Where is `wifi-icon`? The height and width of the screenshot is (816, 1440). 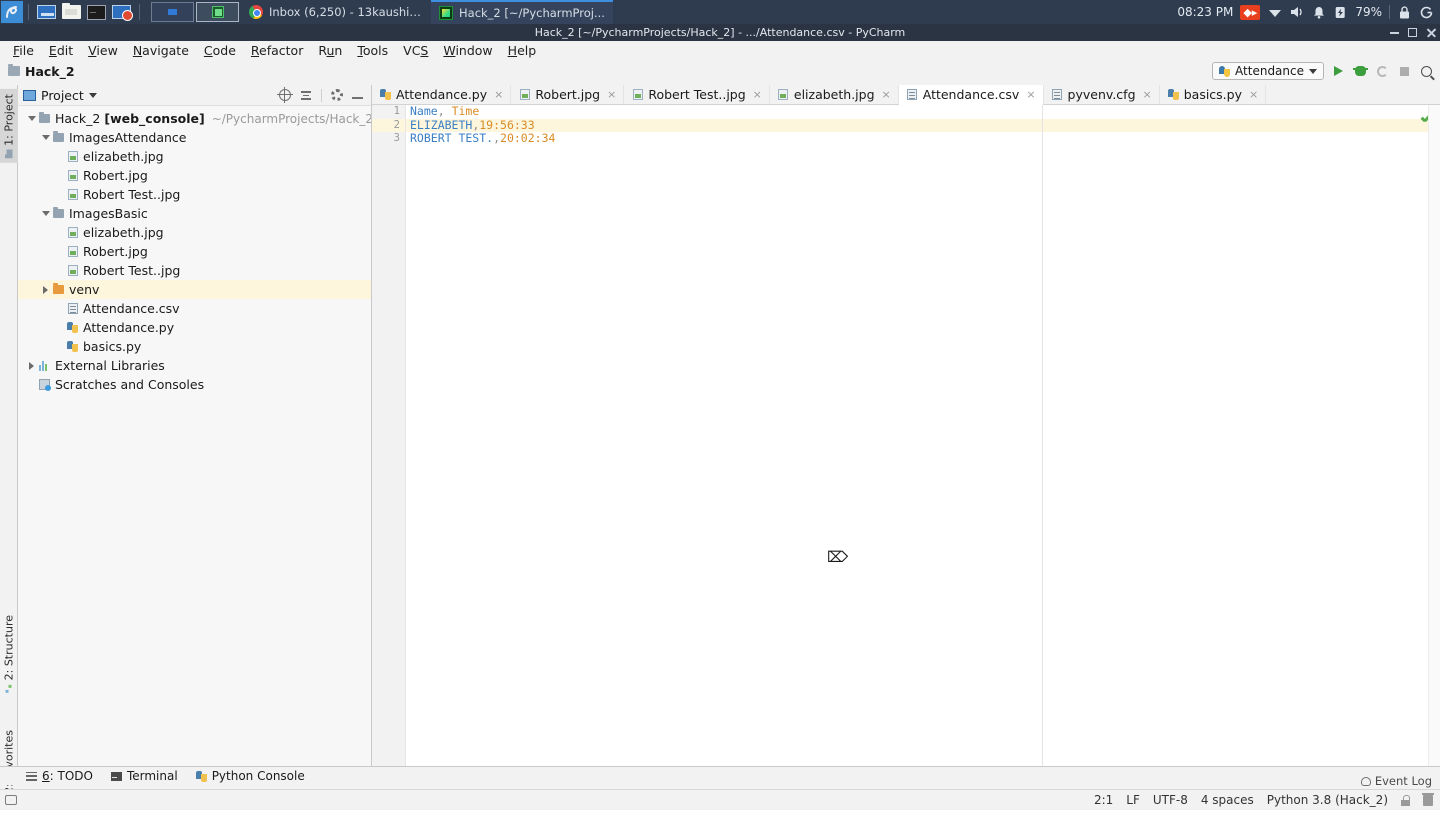
wifi-icon is located at coordinates (1274, 12).